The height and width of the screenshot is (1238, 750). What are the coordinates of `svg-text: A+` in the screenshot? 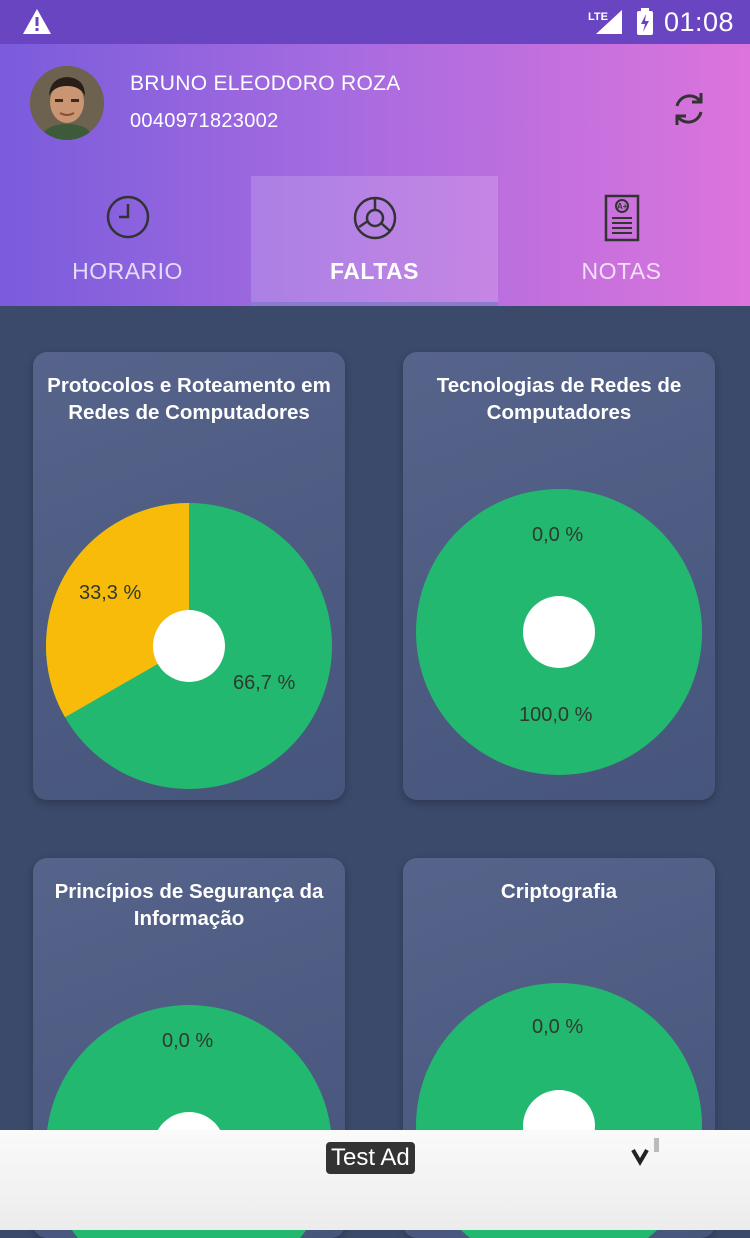 It's located at (622, 206).